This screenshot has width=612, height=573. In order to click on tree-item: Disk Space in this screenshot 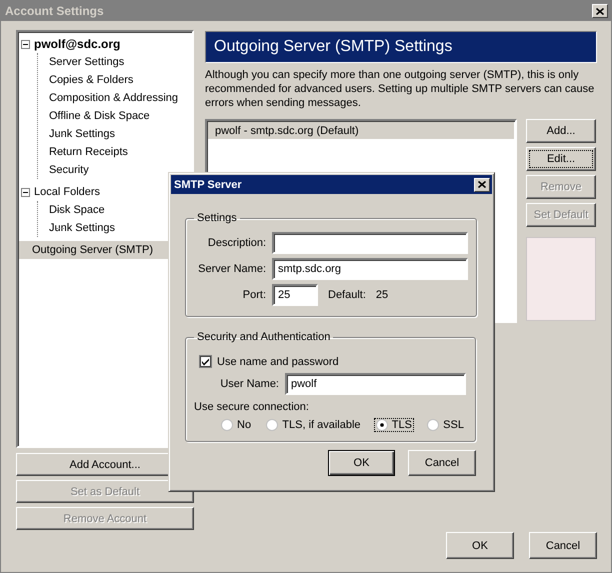, I will do `click(115, 210)`.